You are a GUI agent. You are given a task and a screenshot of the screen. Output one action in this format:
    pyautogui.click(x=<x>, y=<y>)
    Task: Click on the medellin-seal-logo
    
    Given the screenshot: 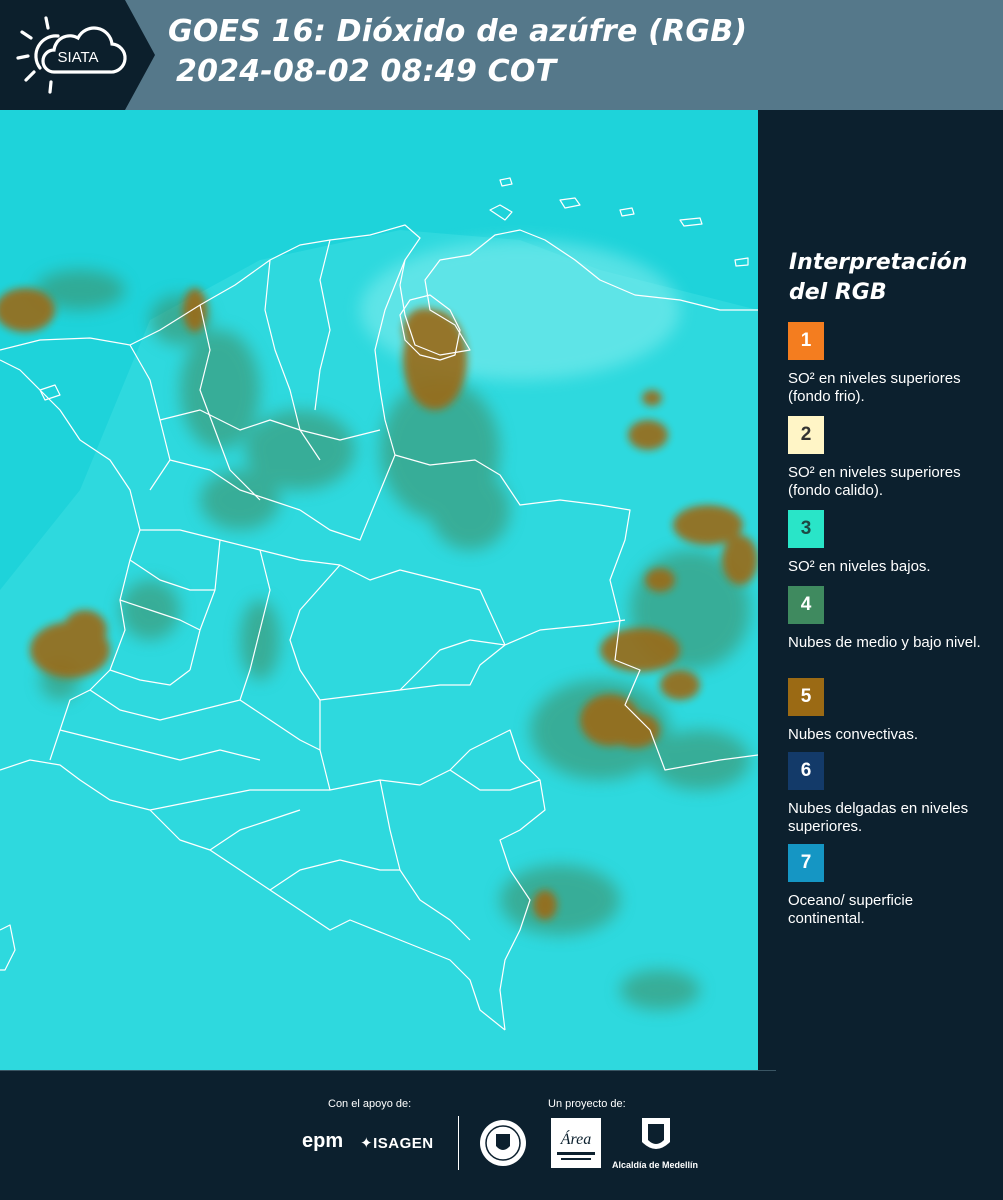 What is the action you would take?
    pyautogui.click(x=503, y=1143)
    